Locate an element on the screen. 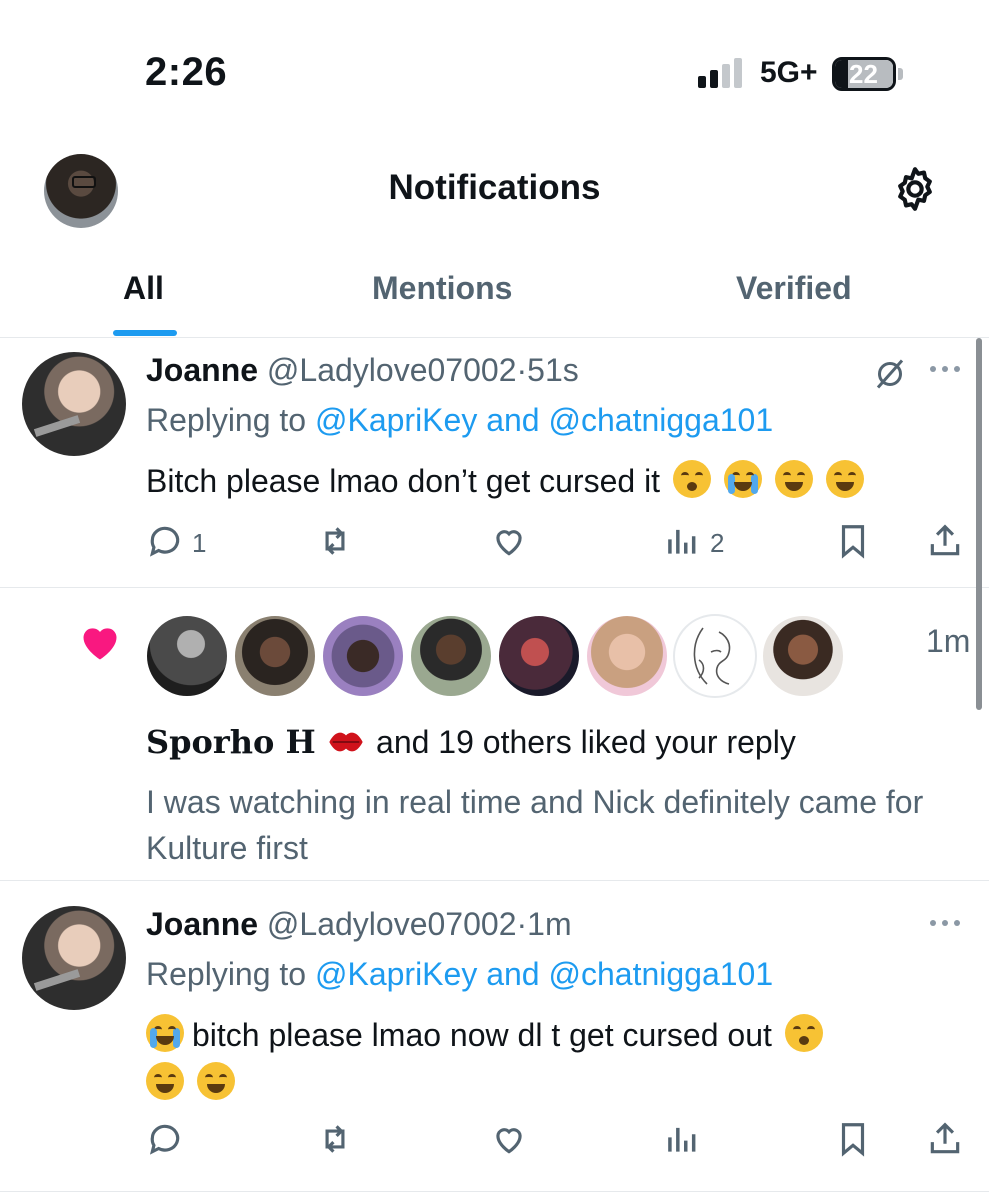  reply-count: 1 is located at coordinates (199, 543).